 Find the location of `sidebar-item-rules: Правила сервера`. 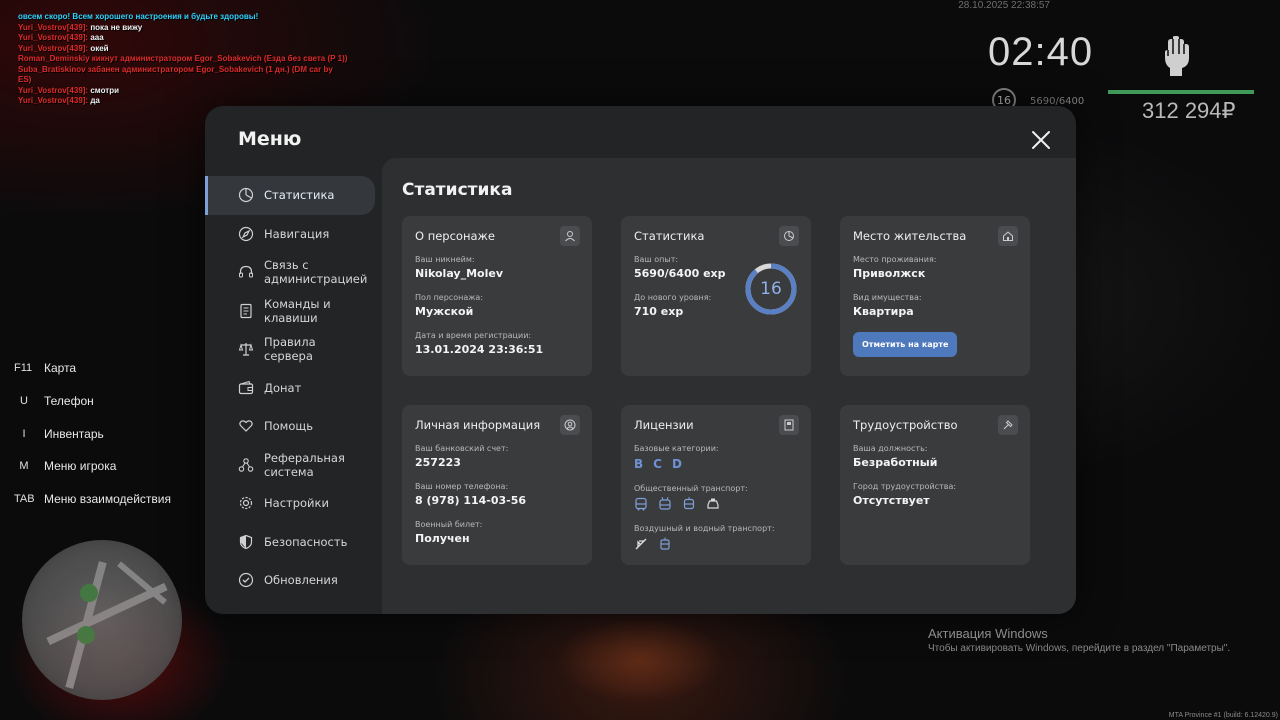

sidebar-item-rules: Правила сервера is located at coordinates (293, 349).